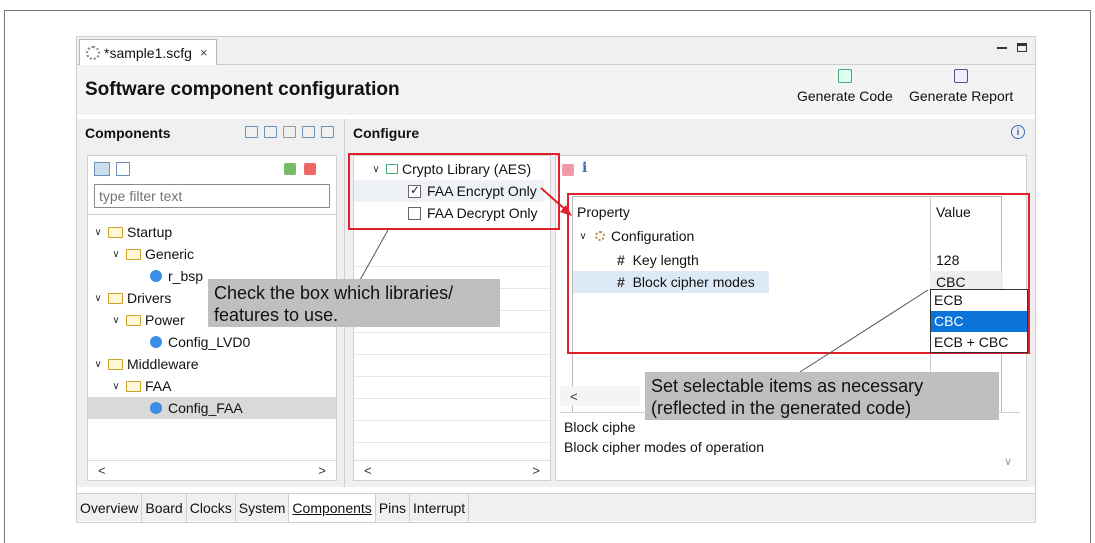  What do you see at coordinates (374, 255) in the screenshot?
I see `left-callout-leader` at bounding box center [374, 255].